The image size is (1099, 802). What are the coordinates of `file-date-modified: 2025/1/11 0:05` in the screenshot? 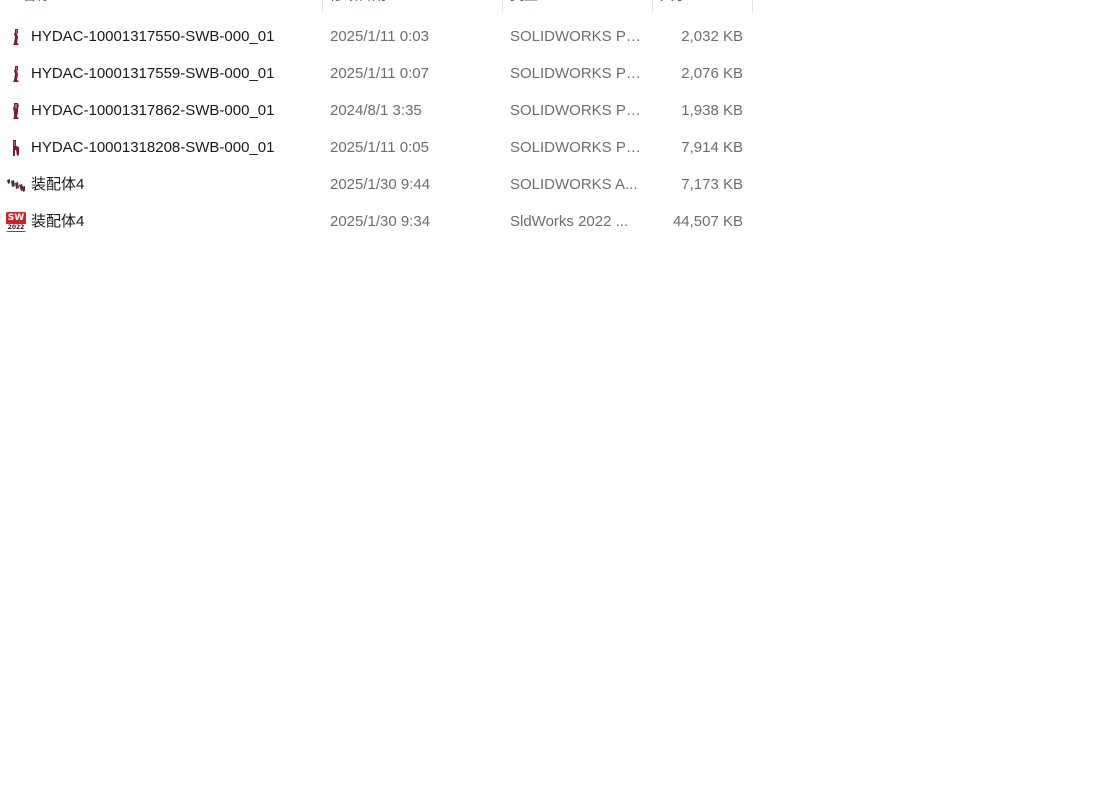 It's located at (379, 147).